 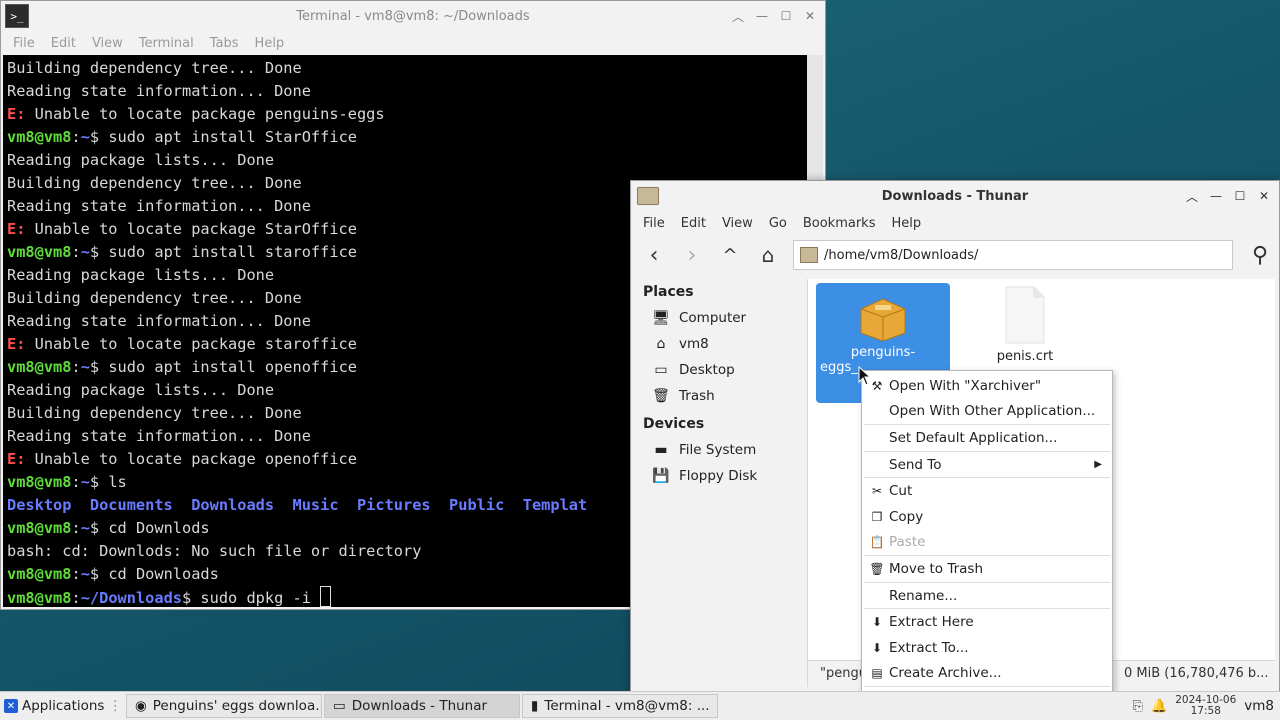 I want to click on thunar-menu-view: View, so click(x=737, y=223).